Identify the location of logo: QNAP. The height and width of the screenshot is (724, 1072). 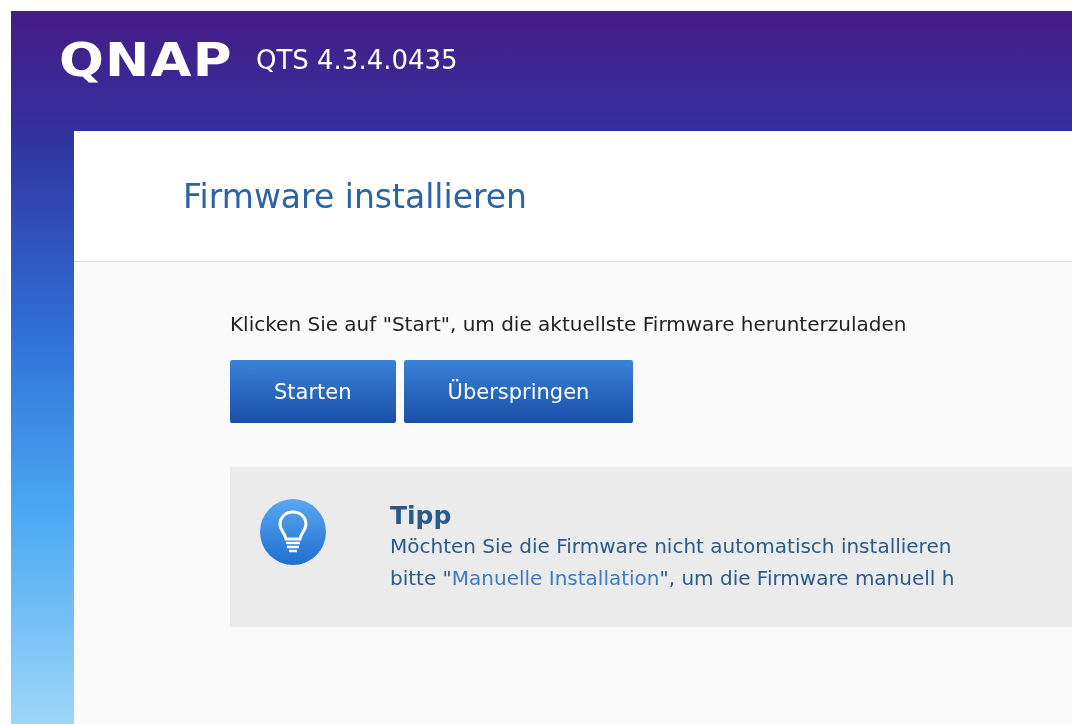
(146, 60).